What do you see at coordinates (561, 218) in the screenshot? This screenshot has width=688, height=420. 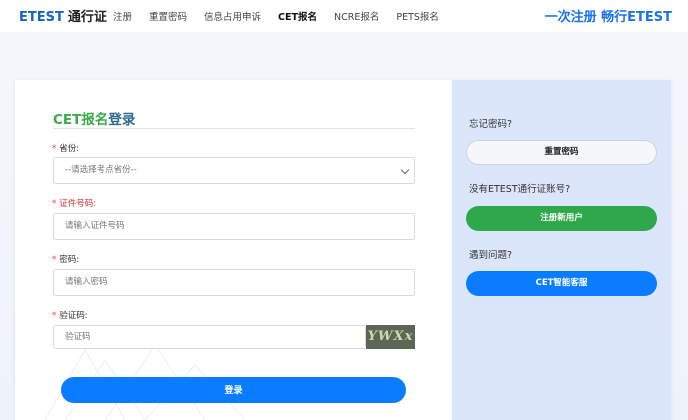 I see `register-button: 注册新用户` at bounding box center [561, 218].